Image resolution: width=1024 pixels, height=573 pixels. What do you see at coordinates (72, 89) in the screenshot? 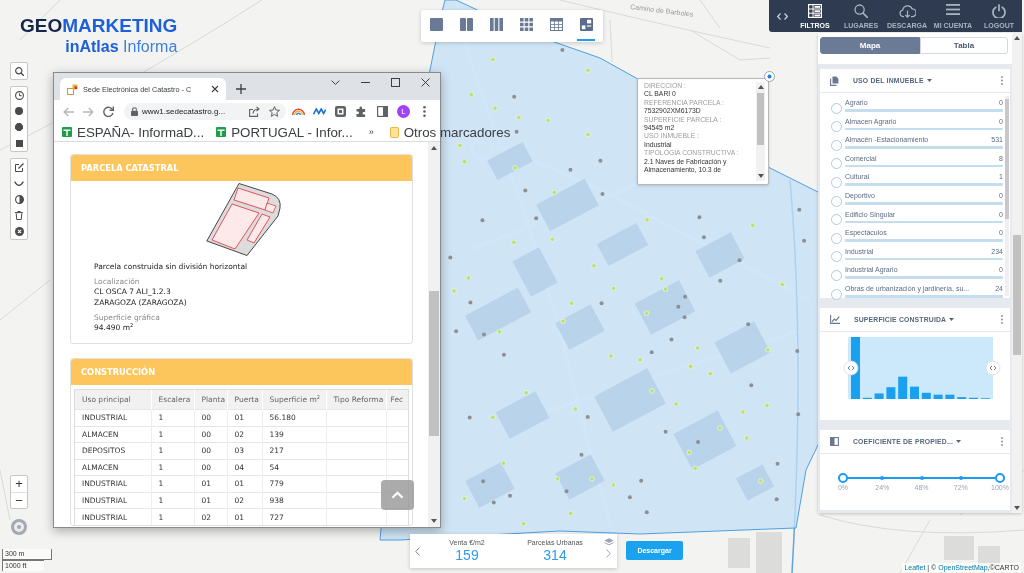
I see `favicon-icon` at bounding box center [72, 89].